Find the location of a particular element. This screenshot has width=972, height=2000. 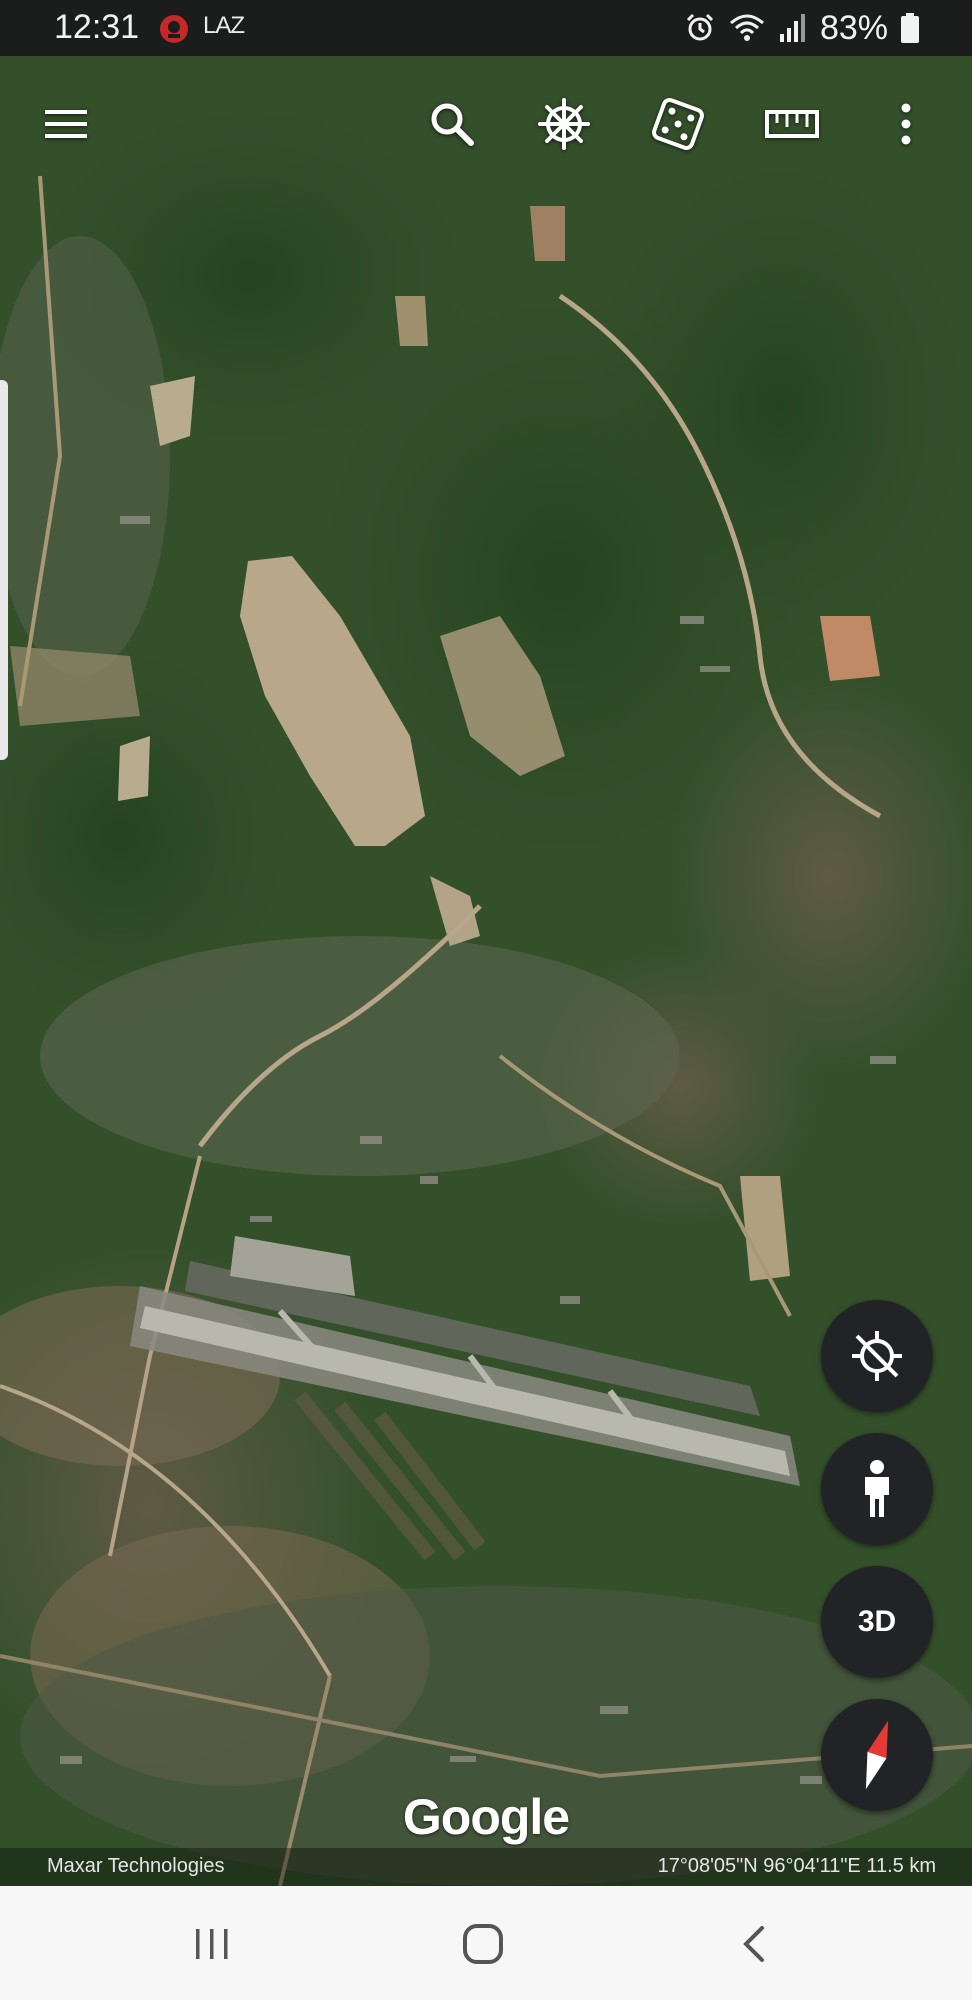

compass-icon is located at coordinates (877, 1755).